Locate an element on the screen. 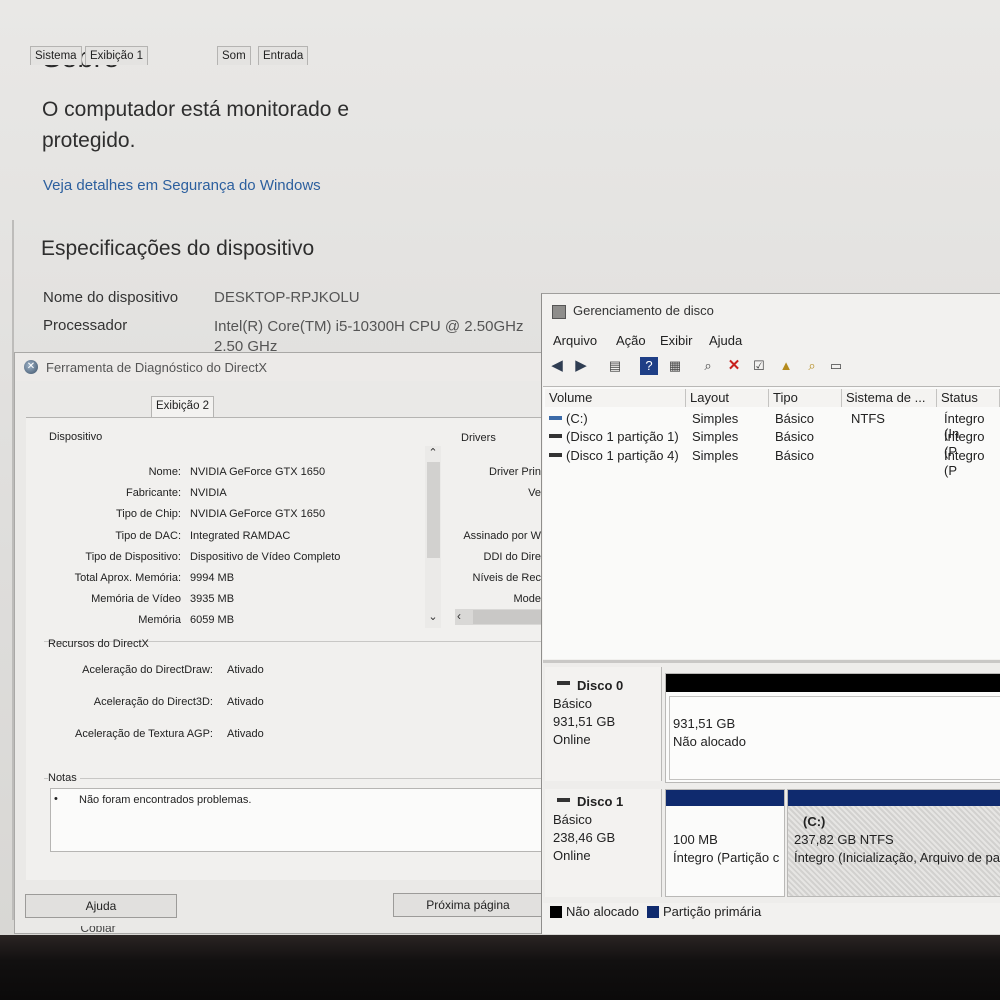  search-folder-icon: ⌕ is located at coordinates (812, 366).